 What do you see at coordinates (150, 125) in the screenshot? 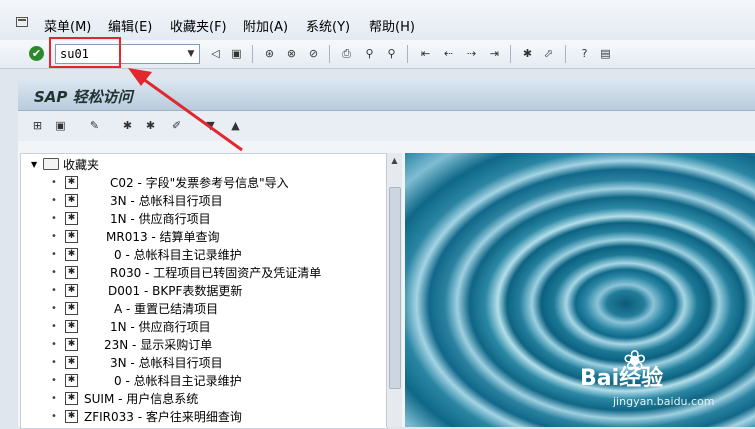
I see `change-icon: ✱` at bounding box center [150, 125].